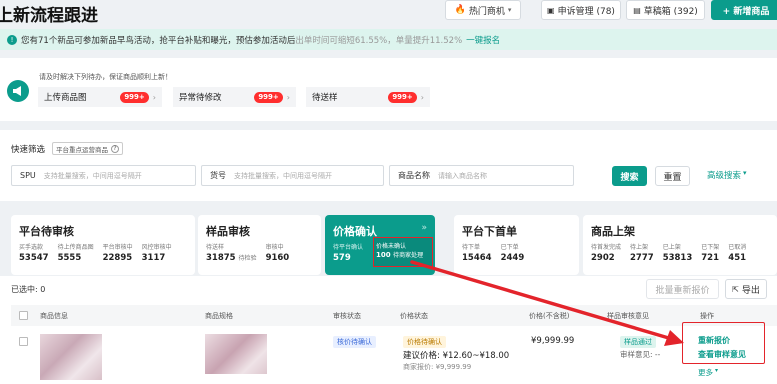 This screenshot has height=384, width=777. I want to click on annotation-arrow, so click(547, 303).